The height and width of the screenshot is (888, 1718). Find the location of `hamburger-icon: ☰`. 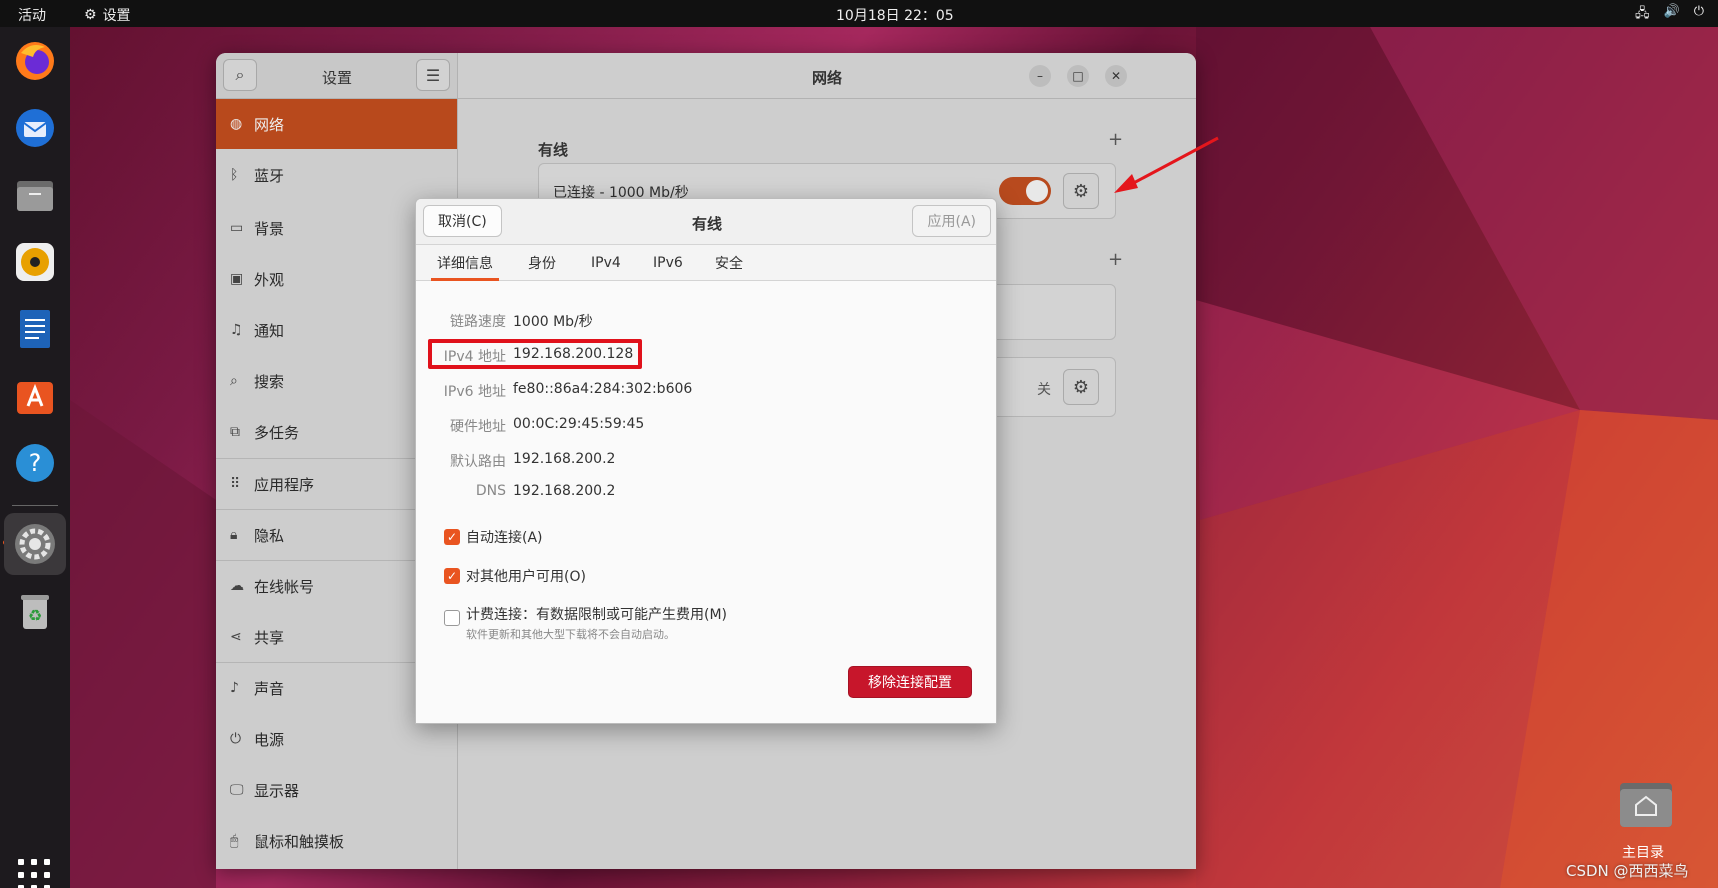

hamburger-icon: ☰ is located at coordinates (433, 75).